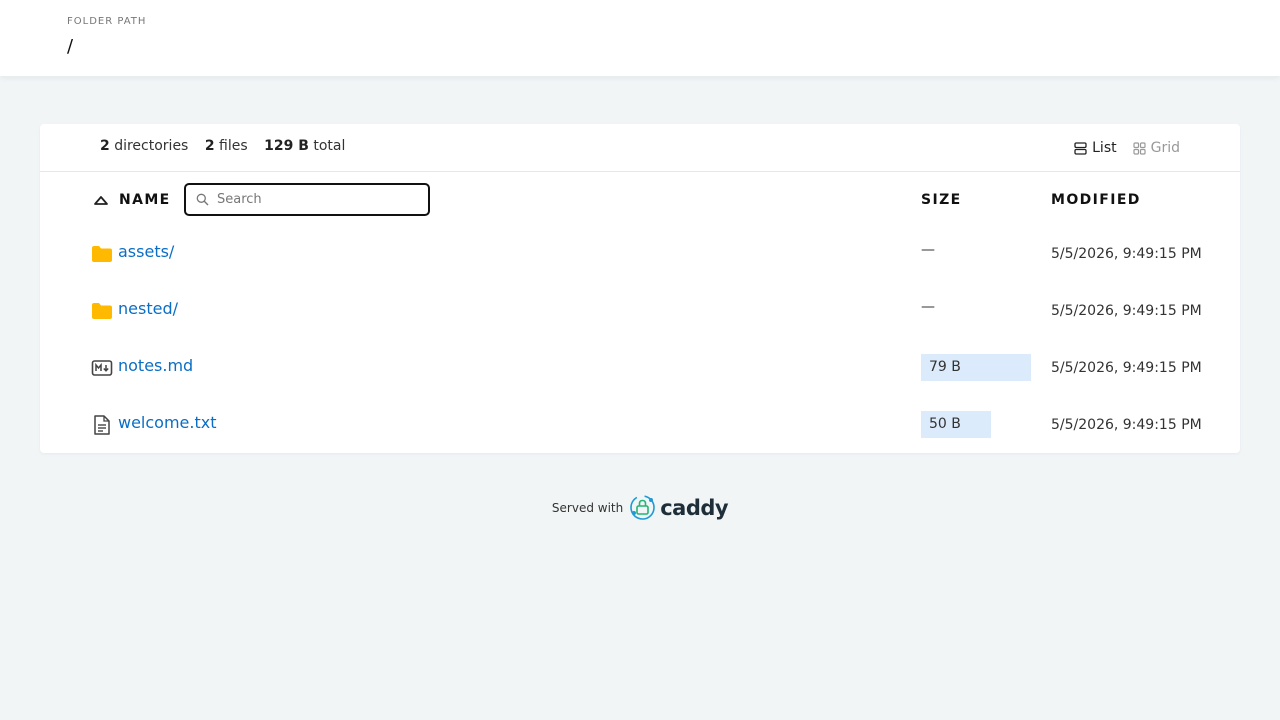  What do you see at coordinates (155, 365) in the screenshot?
I see `file-link: notes.md` at bounding box center [155, 365].